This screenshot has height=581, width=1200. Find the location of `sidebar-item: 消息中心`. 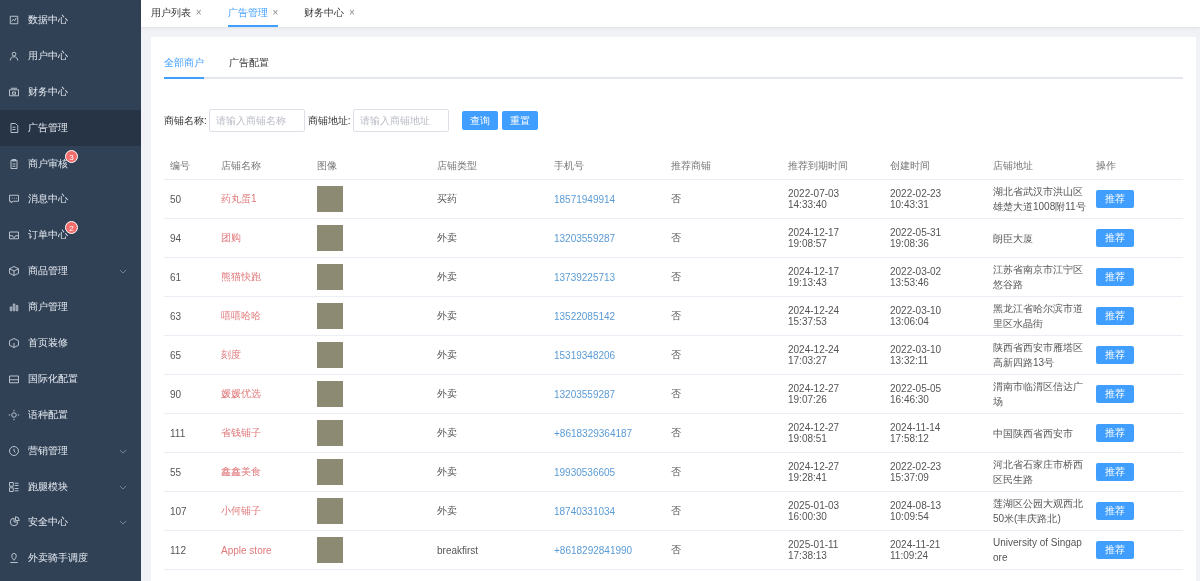

sidebar-item: 消息中心 is located at coordinates (70, 199).